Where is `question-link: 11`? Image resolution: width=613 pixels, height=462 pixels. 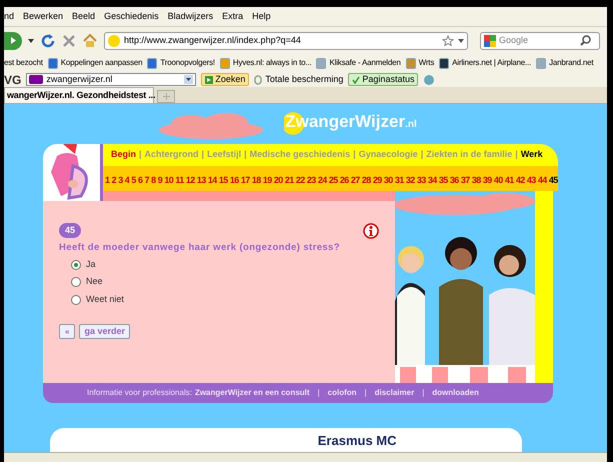
question-link: 11 is located at coordinates (179, 181).